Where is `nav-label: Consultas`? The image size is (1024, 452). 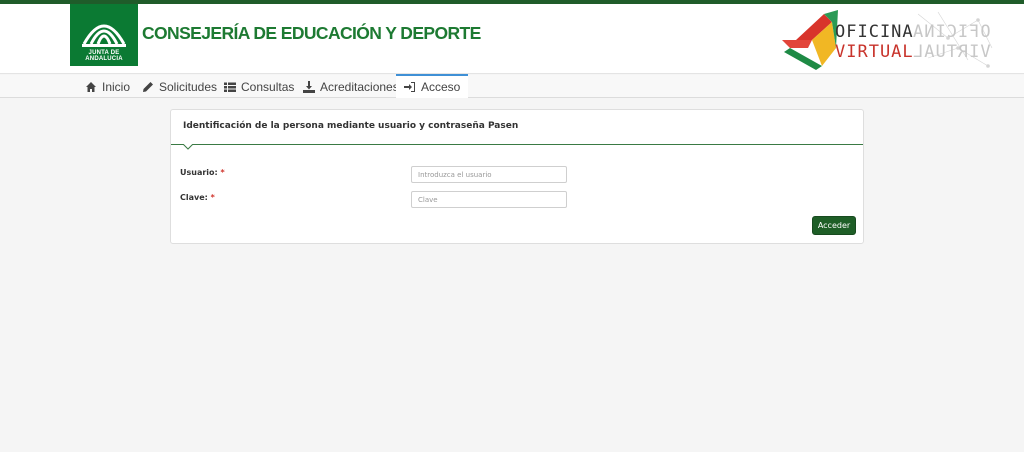
nav-label: Consultas is located at coordinates (268, 86).